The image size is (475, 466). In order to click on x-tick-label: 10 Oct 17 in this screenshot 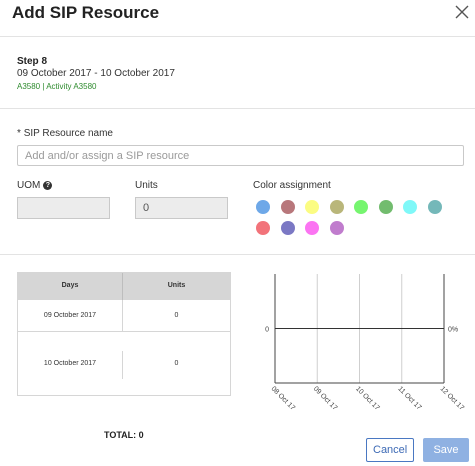, I will do `click(367, 398)`.